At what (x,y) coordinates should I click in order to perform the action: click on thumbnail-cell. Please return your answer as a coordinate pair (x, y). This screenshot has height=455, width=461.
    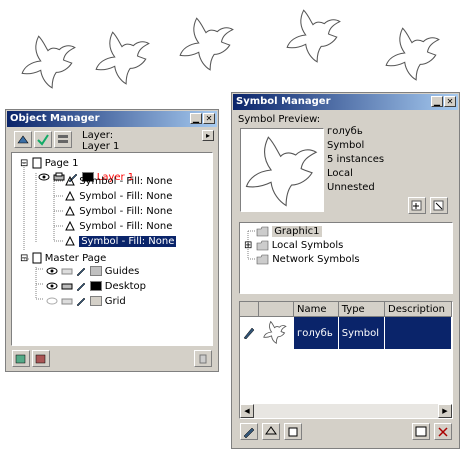
    Looking at the image, I should click on (276, 332).